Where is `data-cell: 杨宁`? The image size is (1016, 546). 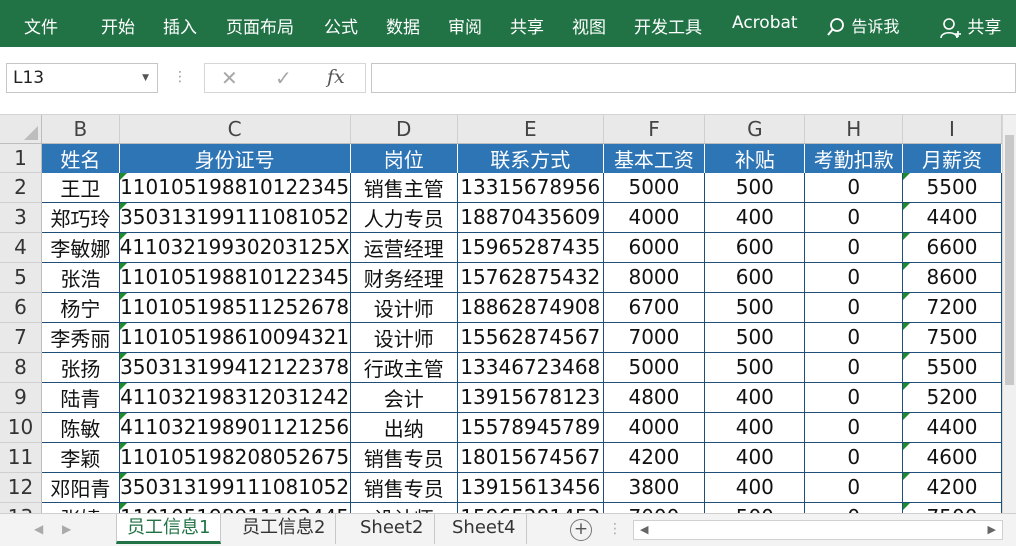 data-cell: 杨宁 is located at coordinates (80, 307).